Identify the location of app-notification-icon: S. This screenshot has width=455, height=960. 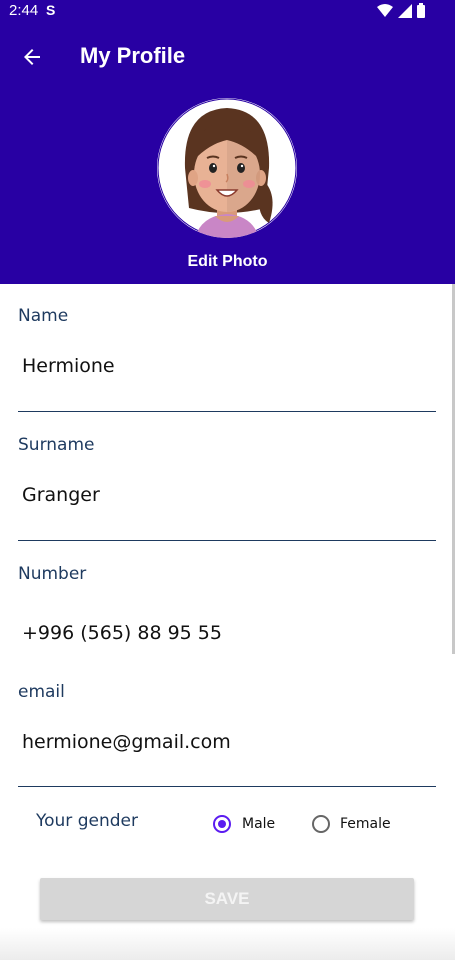
(51, 10).